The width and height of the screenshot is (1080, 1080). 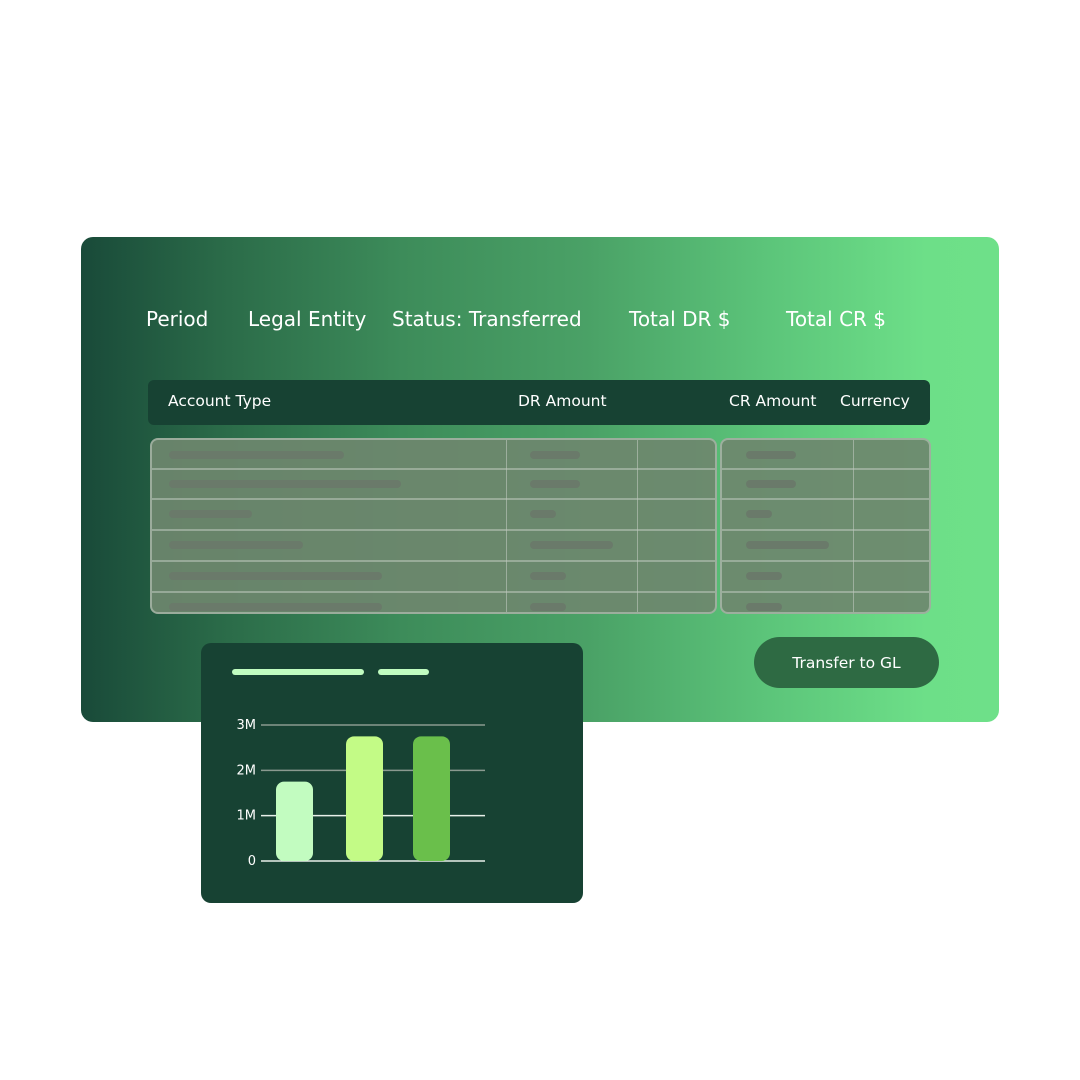 What do you see at coordinates (772, 401) in the screenshot?
I see `column-header-cr-amount: CR Amount` at bounding box center [772, 401].